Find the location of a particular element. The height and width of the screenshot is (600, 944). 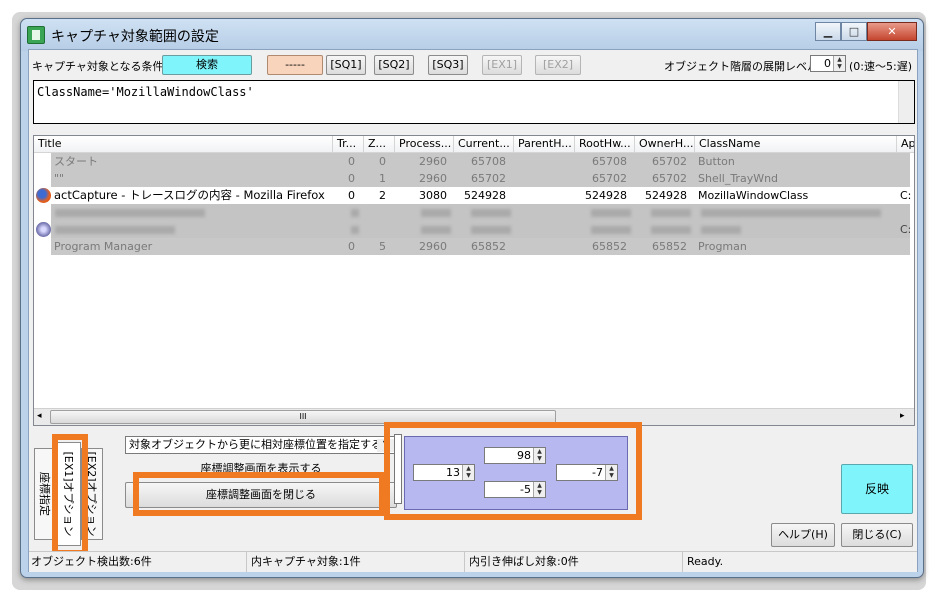

spin-arrows-icon: ▲ ▼ is located at coordinates (839, 63).